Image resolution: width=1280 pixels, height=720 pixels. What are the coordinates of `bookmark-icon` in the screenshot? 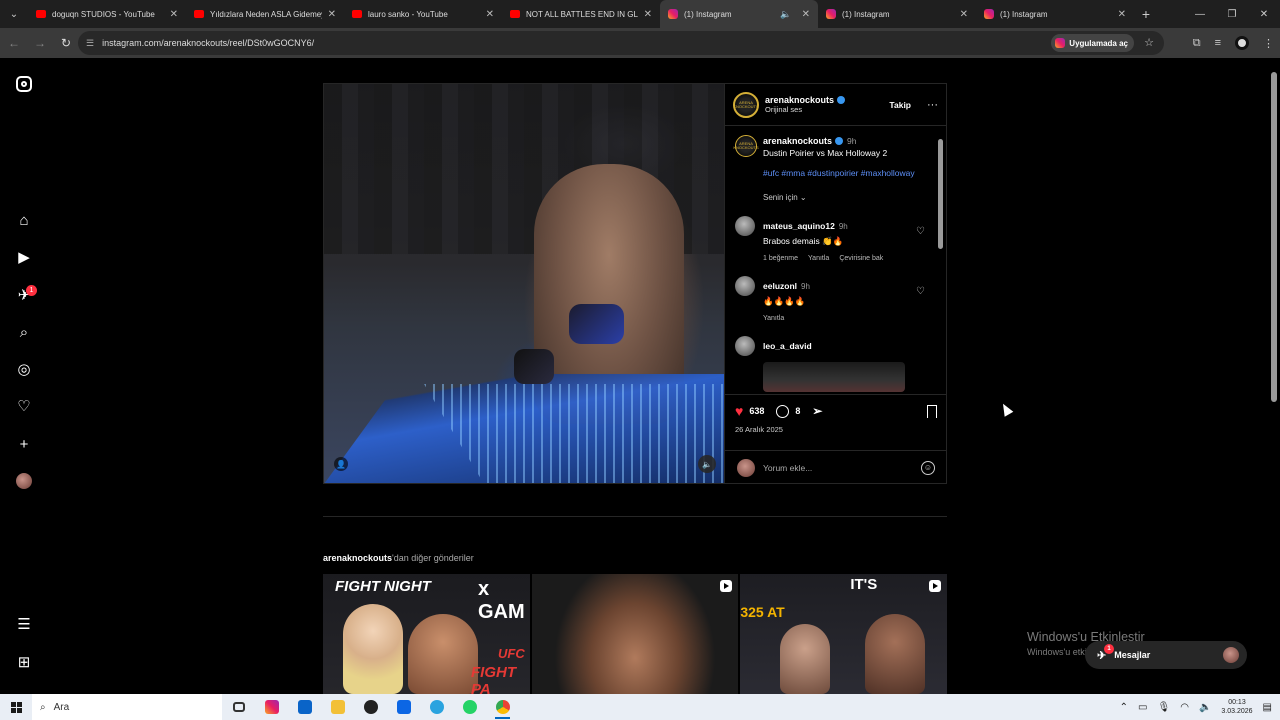 It's located at (932, 411).